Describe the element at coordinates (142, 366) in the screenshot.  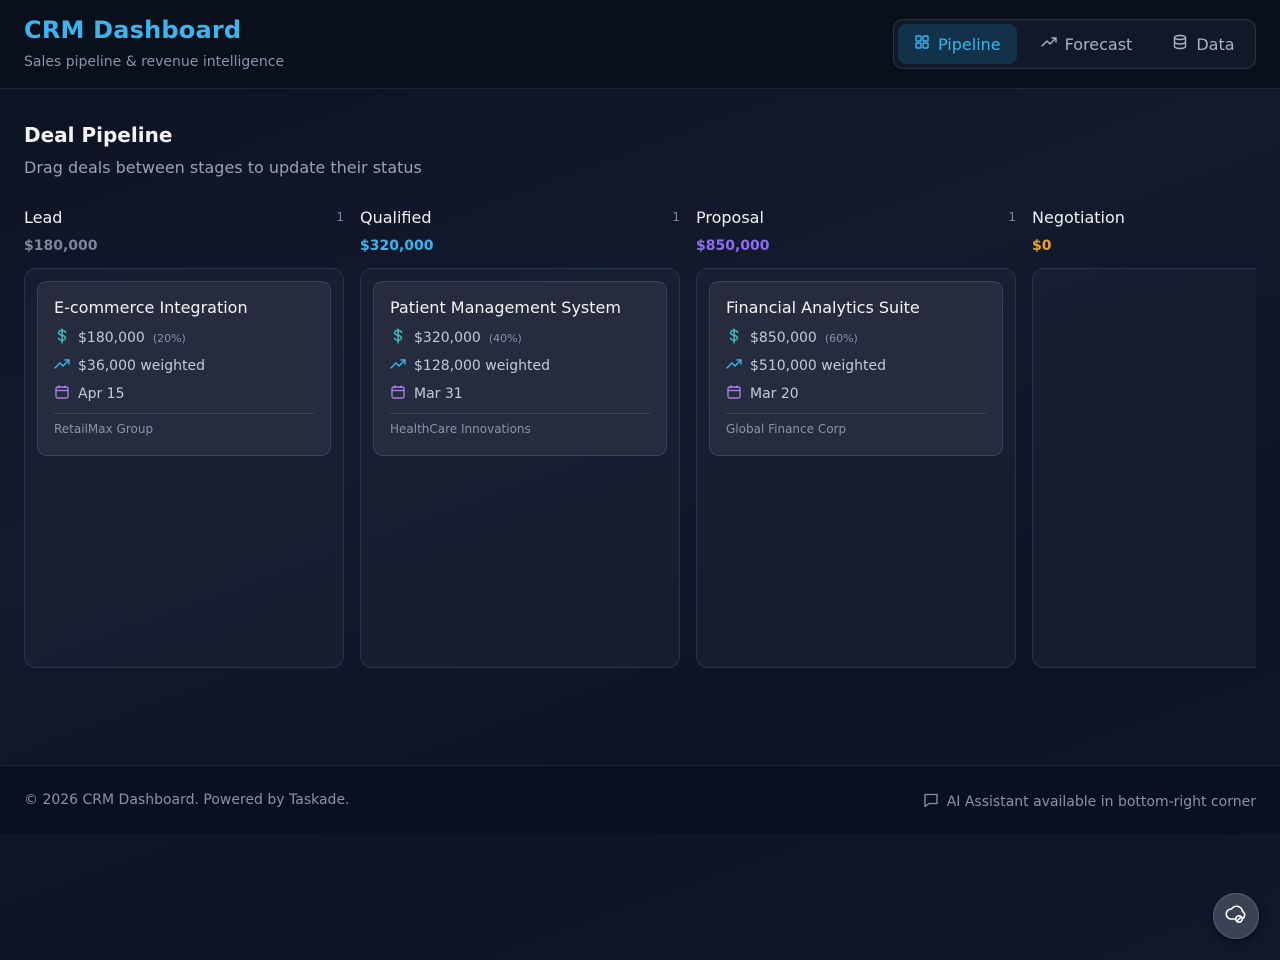
I see `deal-weighted: $36,000 weighted` at that location.